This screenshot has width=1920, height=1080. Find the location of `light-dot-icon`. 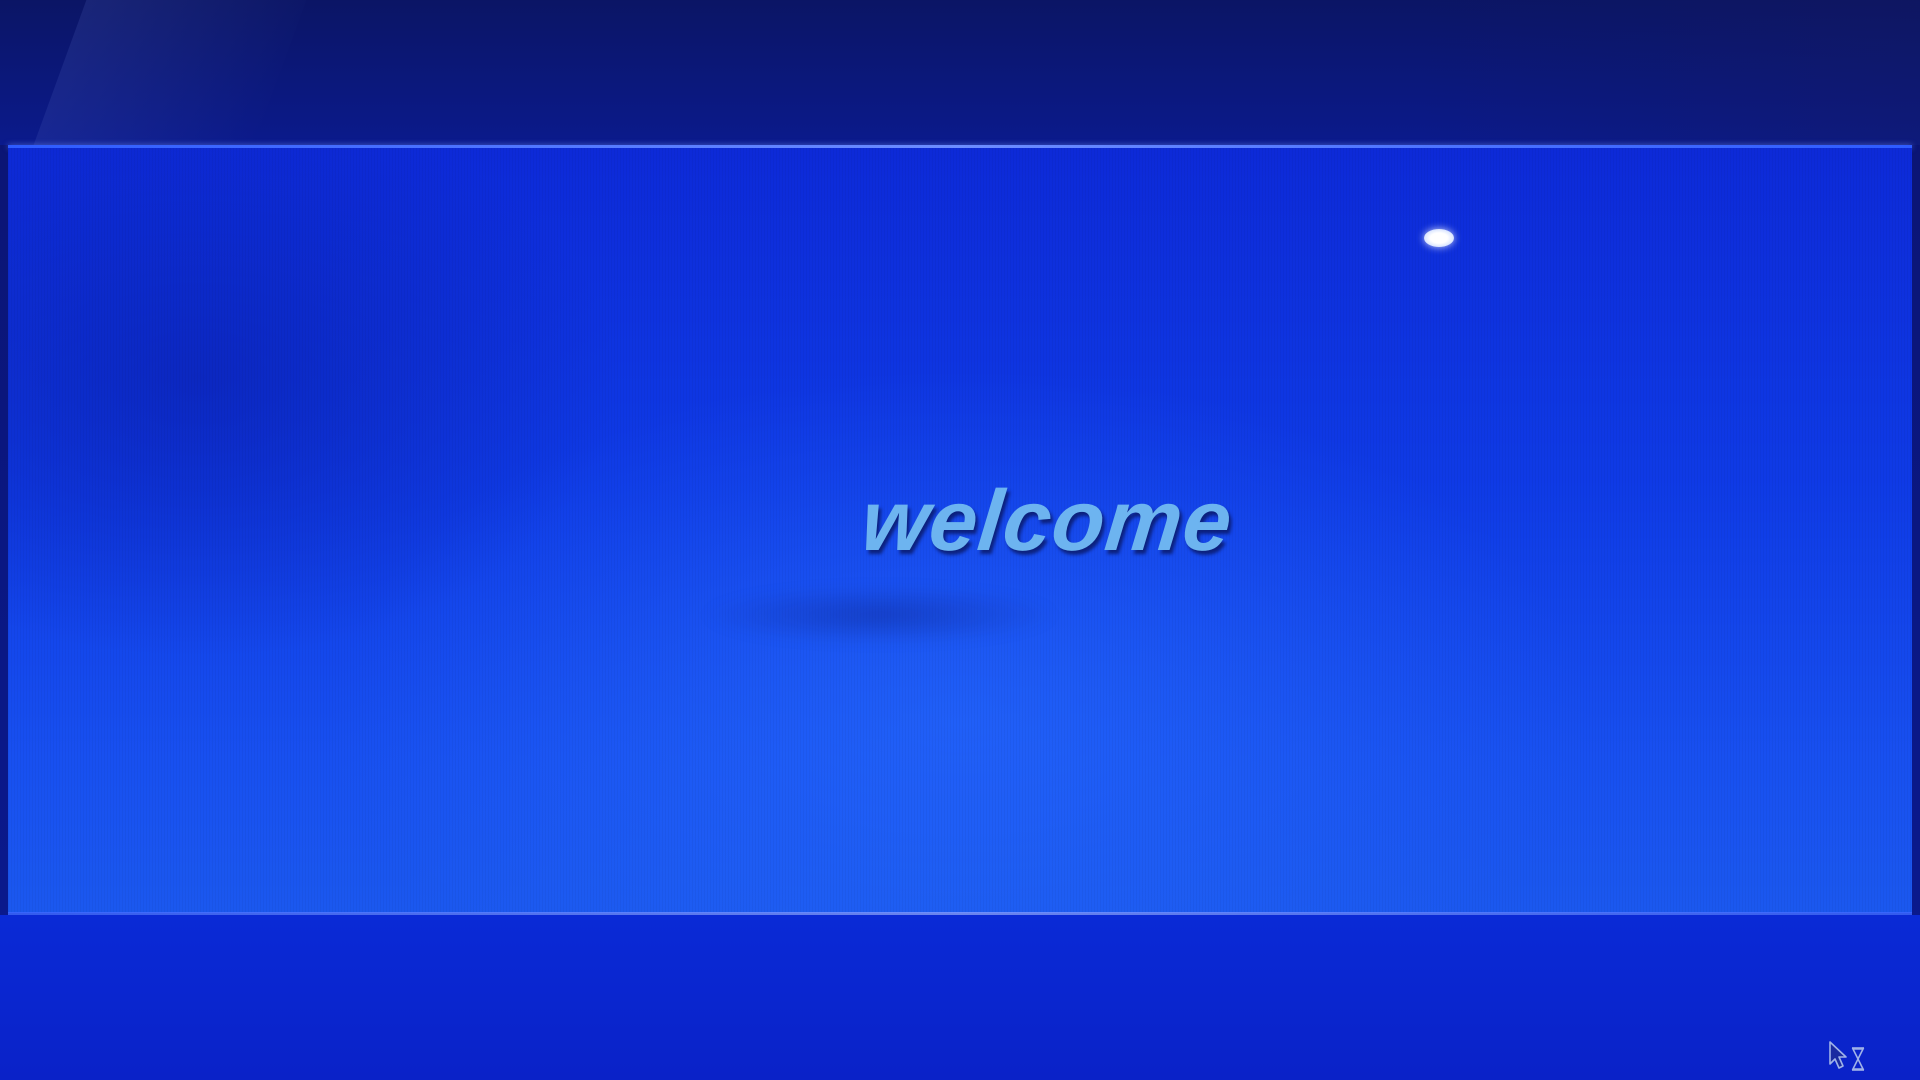

light-dot-icon is located at coordinates (1439, 238).